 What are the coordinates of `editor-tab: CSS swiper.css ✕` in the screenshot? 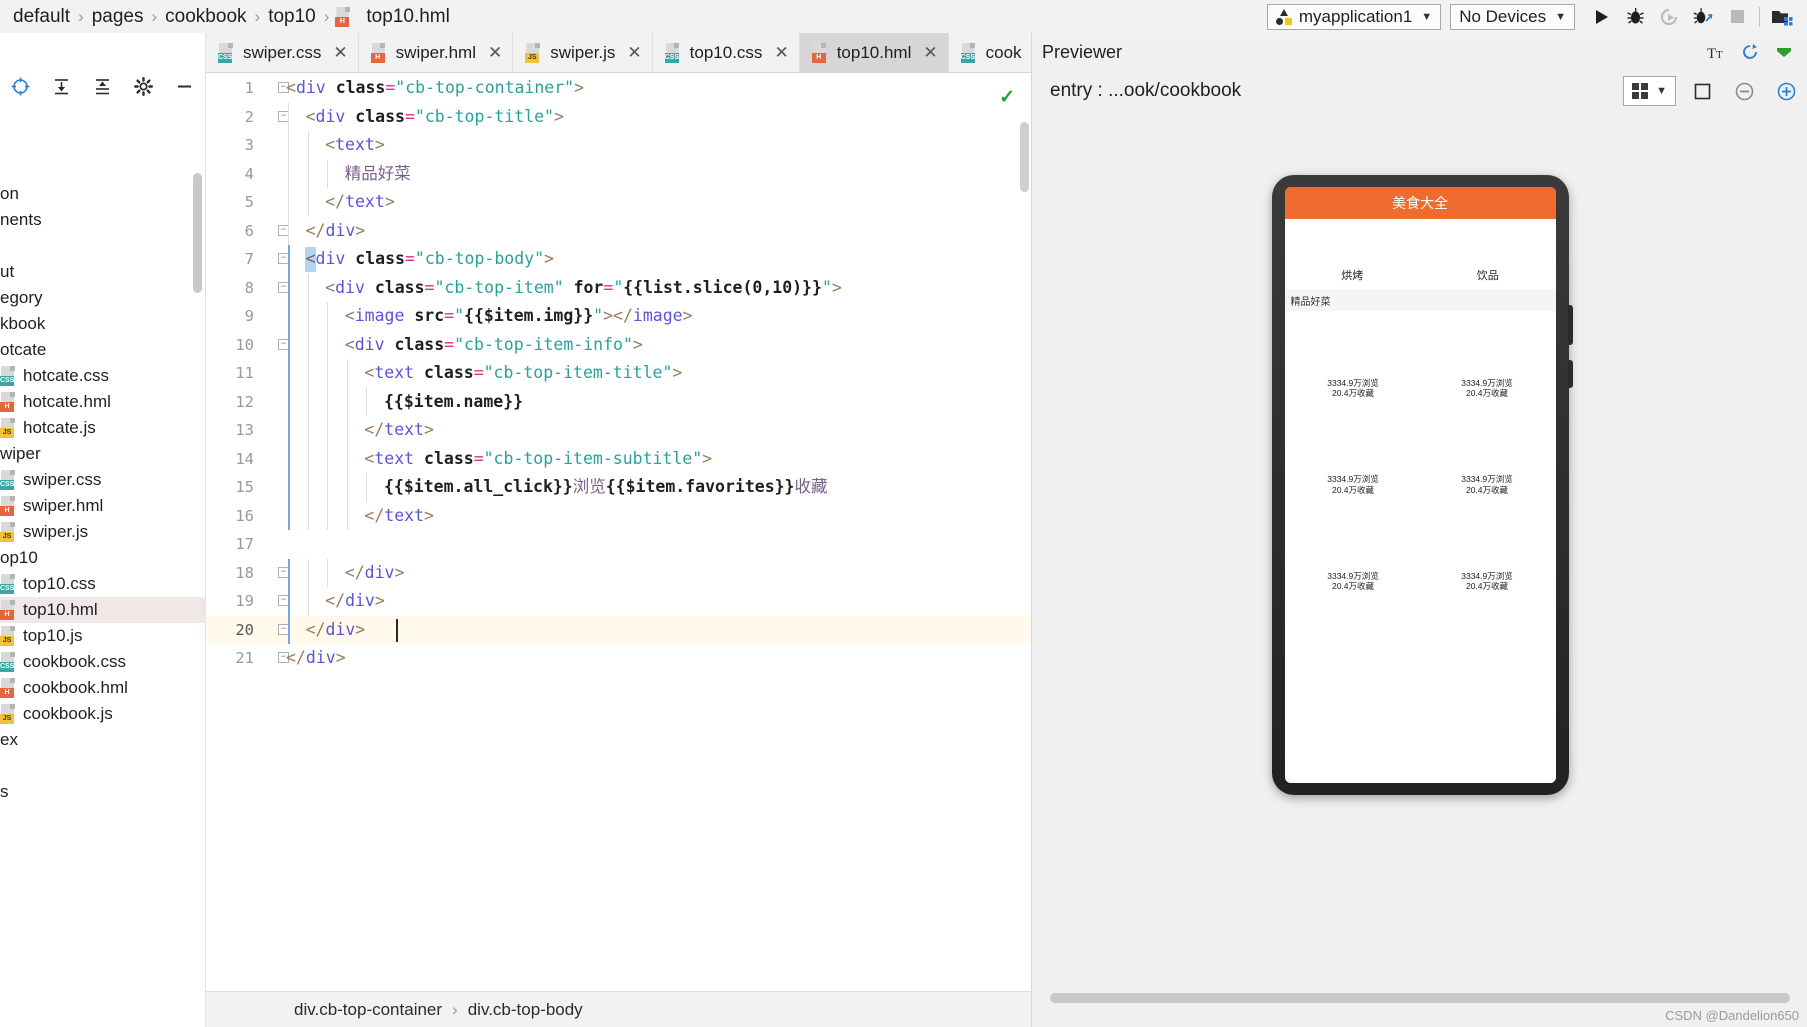 It's located at (282, 52).